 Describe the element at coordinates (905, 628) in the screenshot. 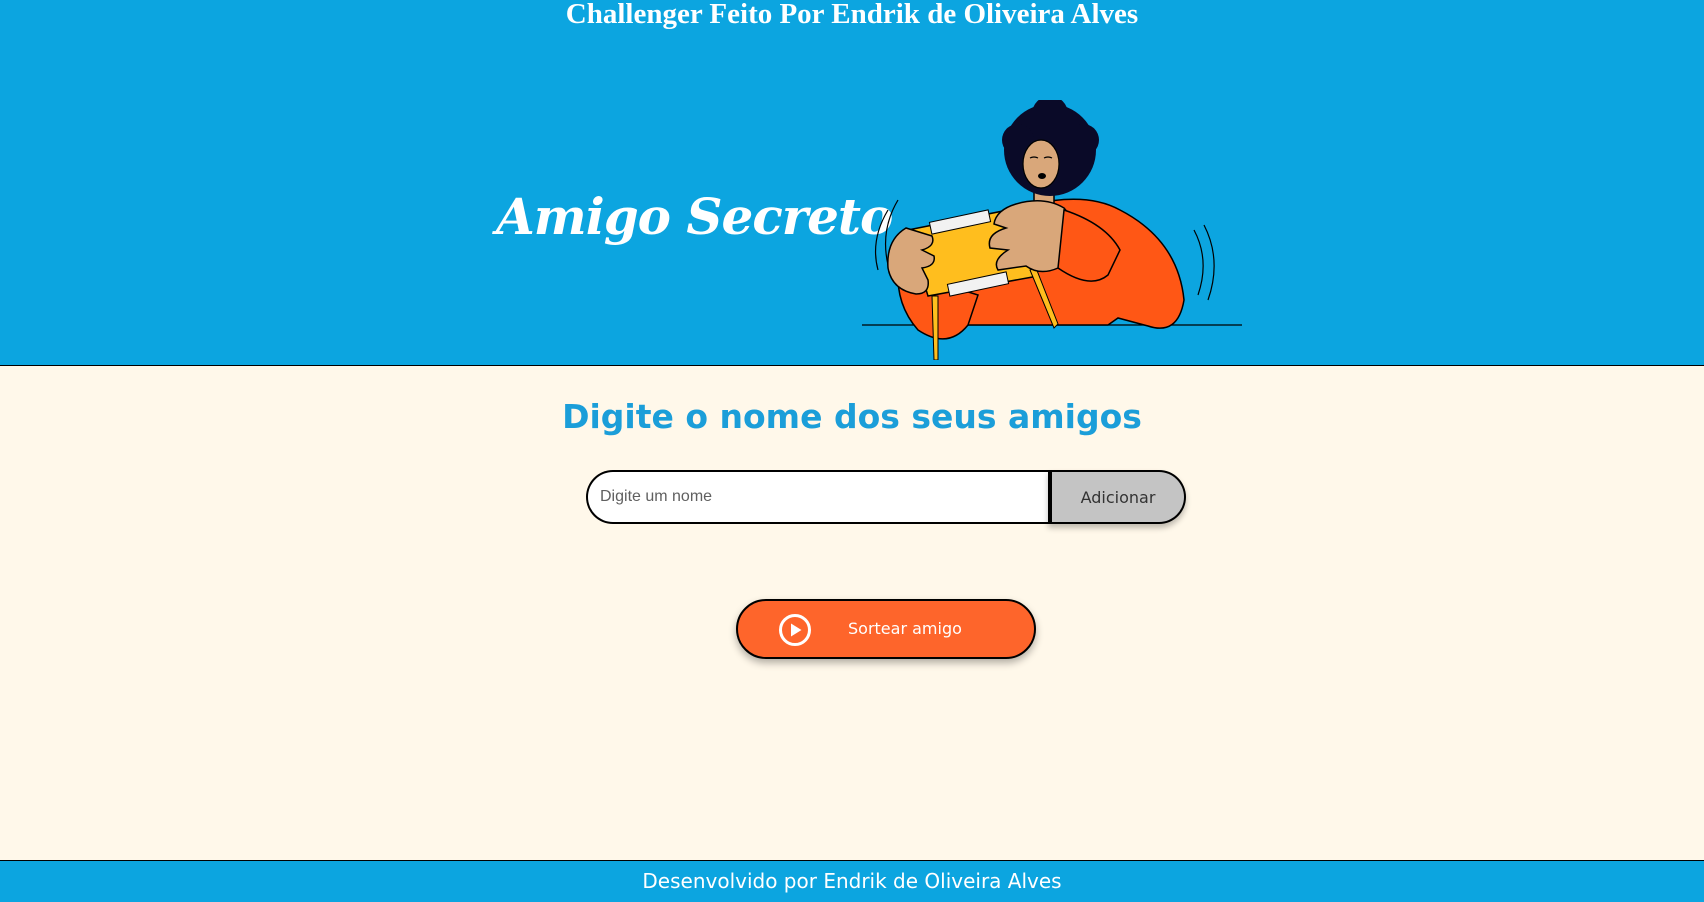

I see `draw-friend-label: Sortear amigo` at that location.